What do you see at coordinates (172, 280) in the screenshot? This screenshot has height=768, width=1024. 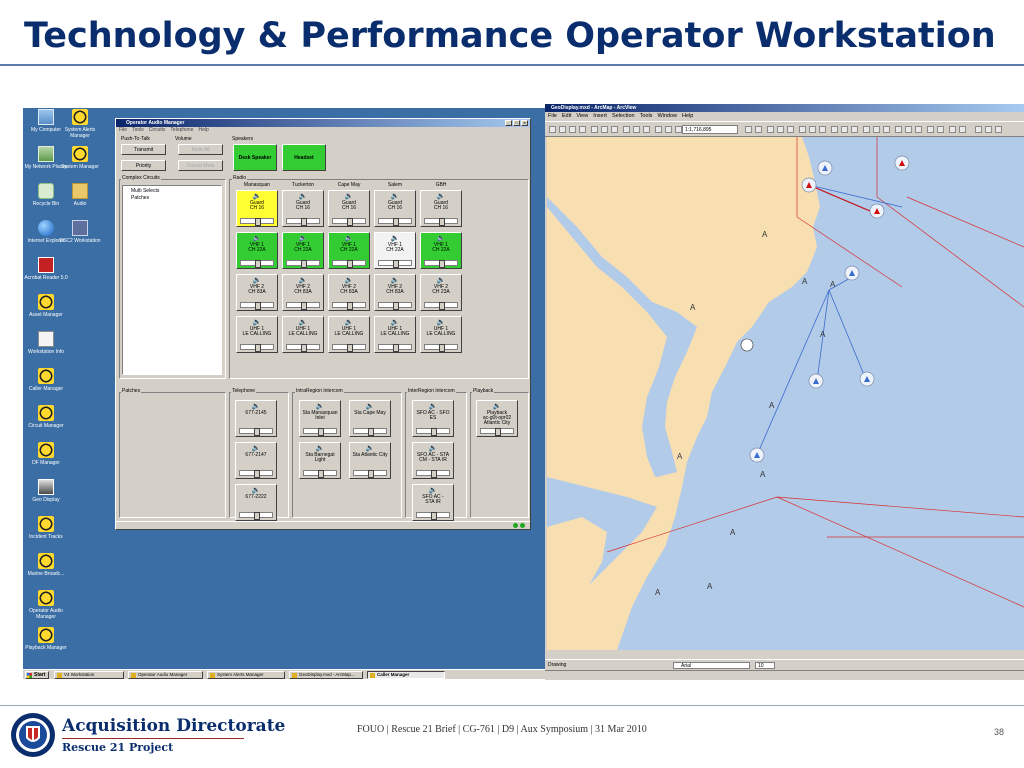 I see `circuit-tree: Multi Selects Patches` at bounding box center [172, 280].